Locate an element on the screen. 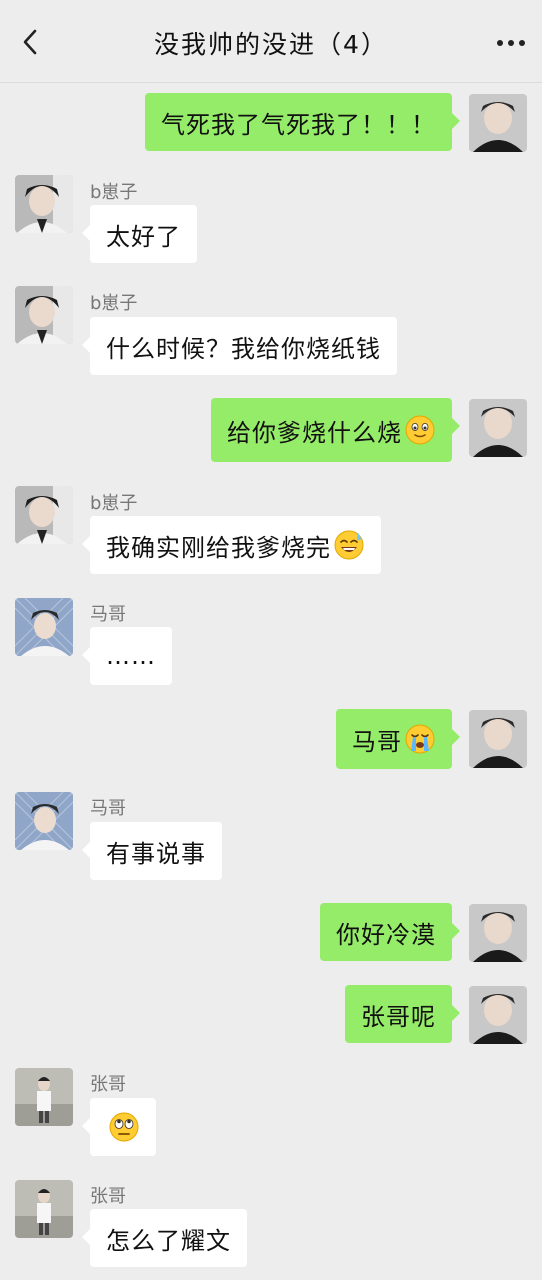  message-text: 怎么了耀文 is located at coordinates (168, 1240).